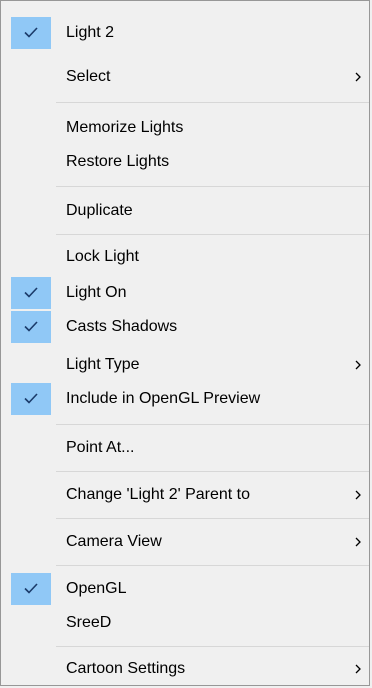 Image resolution: width=372 pixels, height=688 pixels. Describe the element at coordinates (185, 542) in the screenshot. I see `menu-item-camera-view: Camera View` at that location.